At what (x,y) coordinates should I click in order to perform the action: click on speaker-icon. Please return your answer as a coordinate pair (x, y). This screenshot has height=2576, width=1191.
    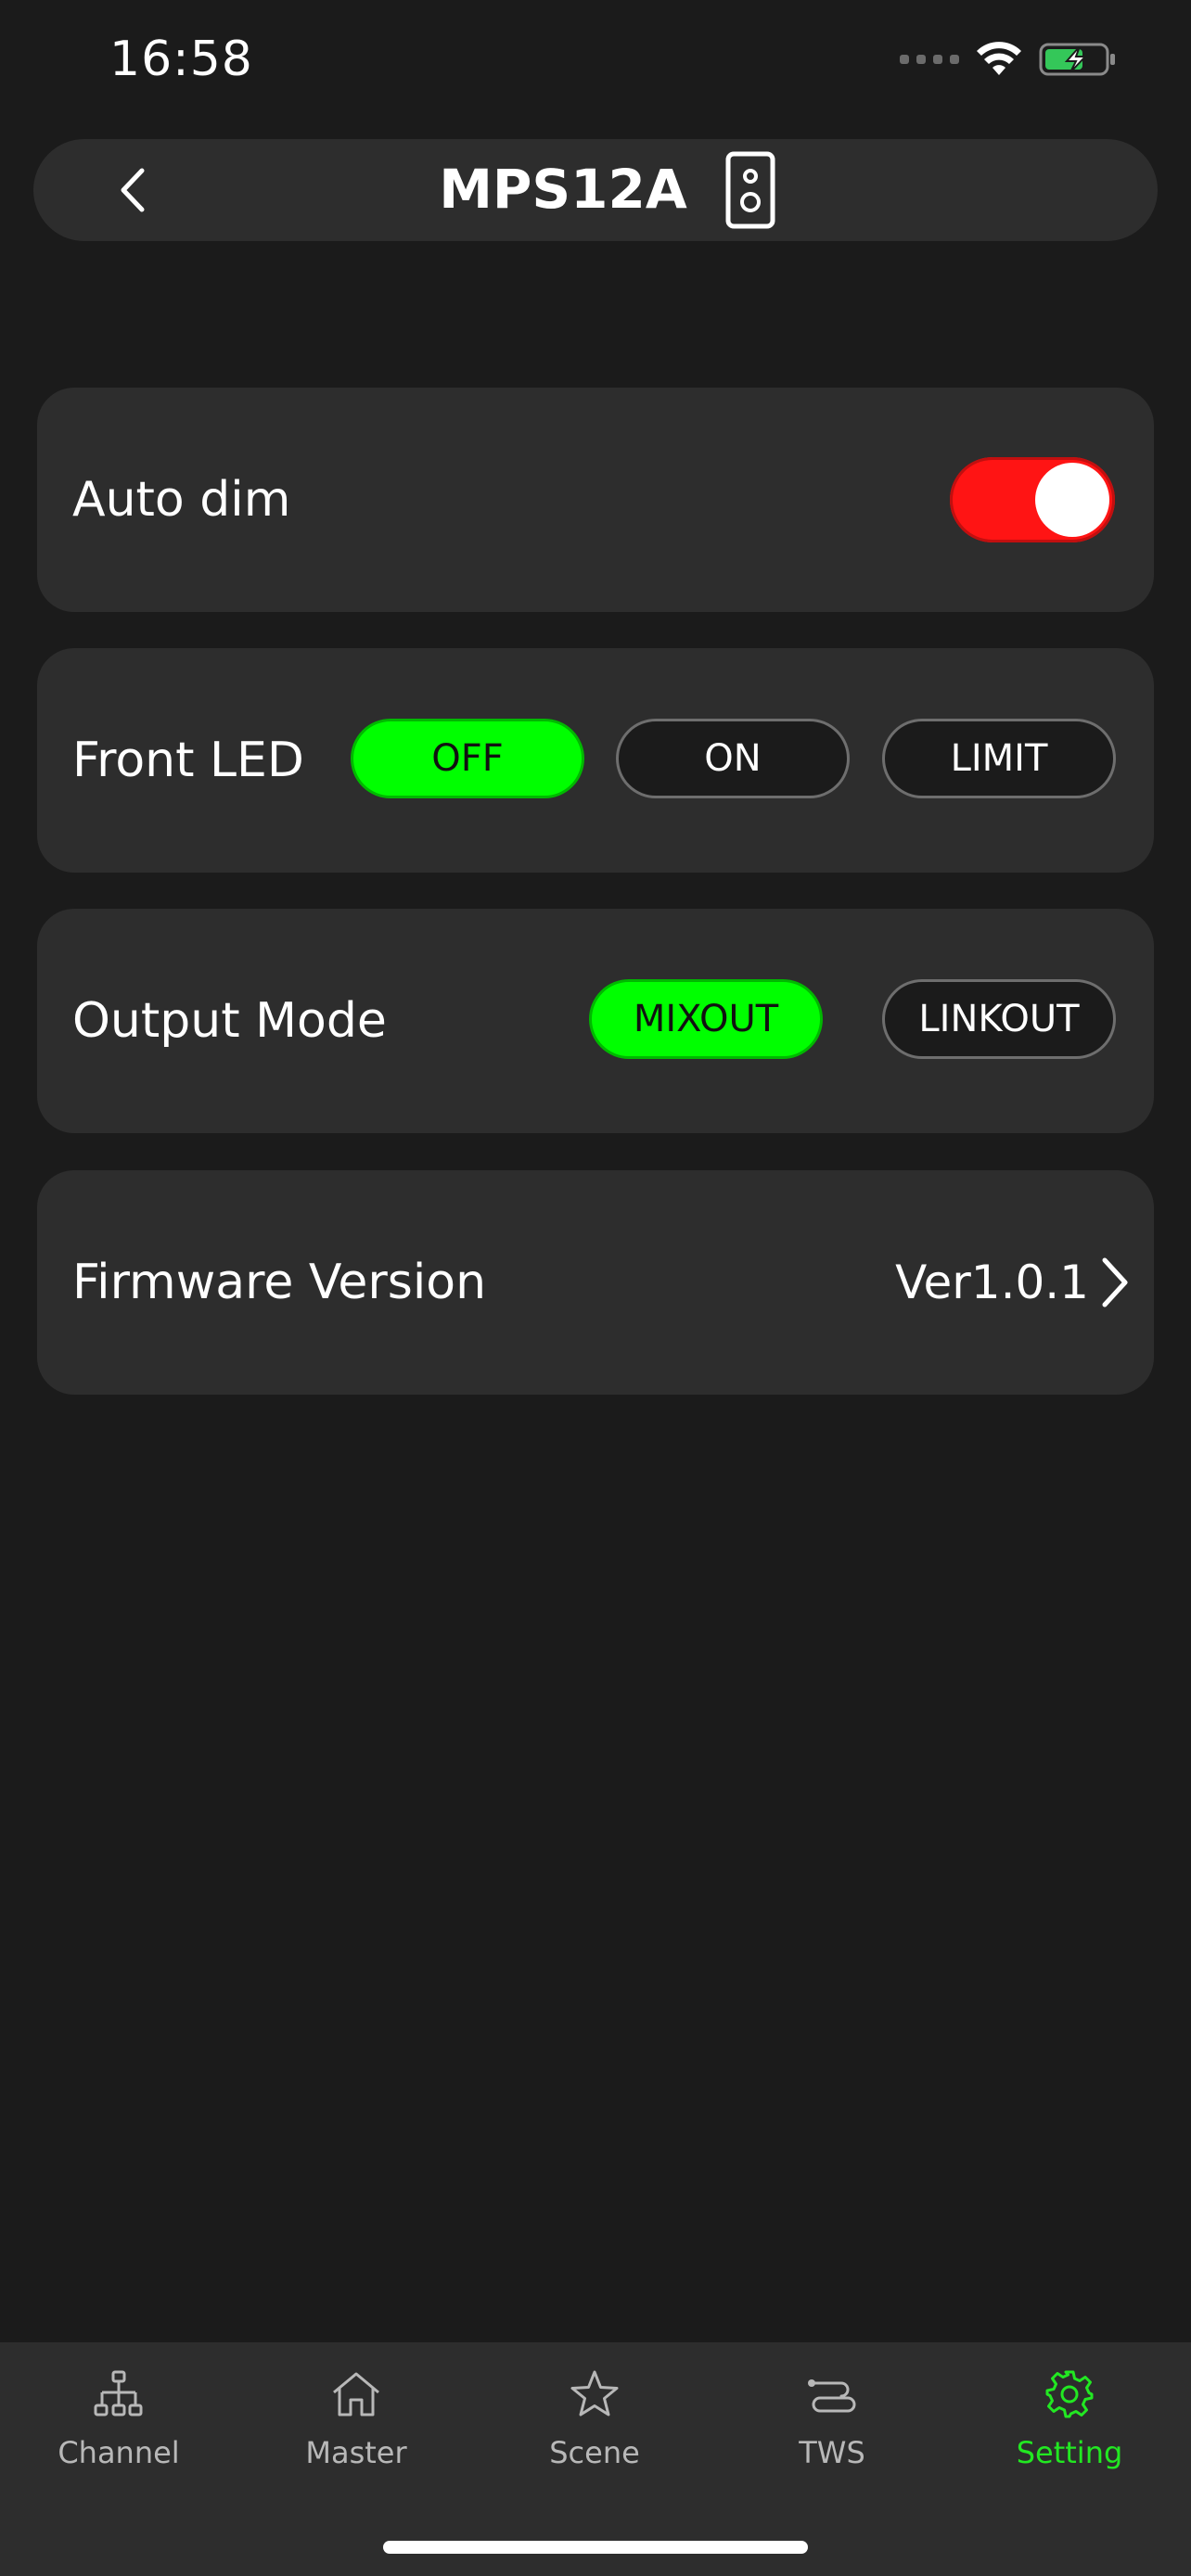
    Looking at the image, I should click on (750, 190).